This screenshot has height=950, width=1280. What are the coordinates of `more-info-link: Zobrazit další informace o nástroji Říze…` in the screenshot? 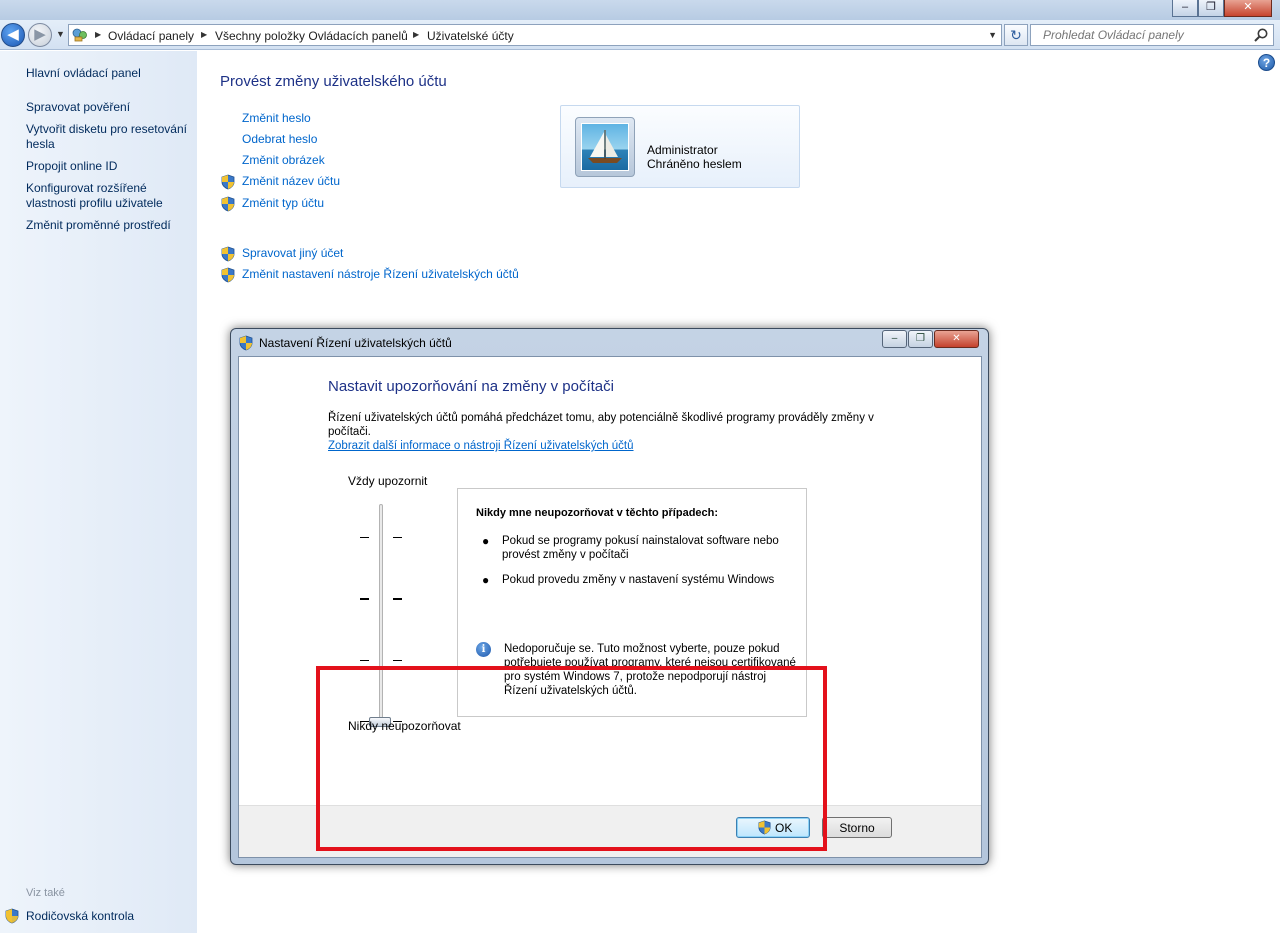 It's located at (481, 446).